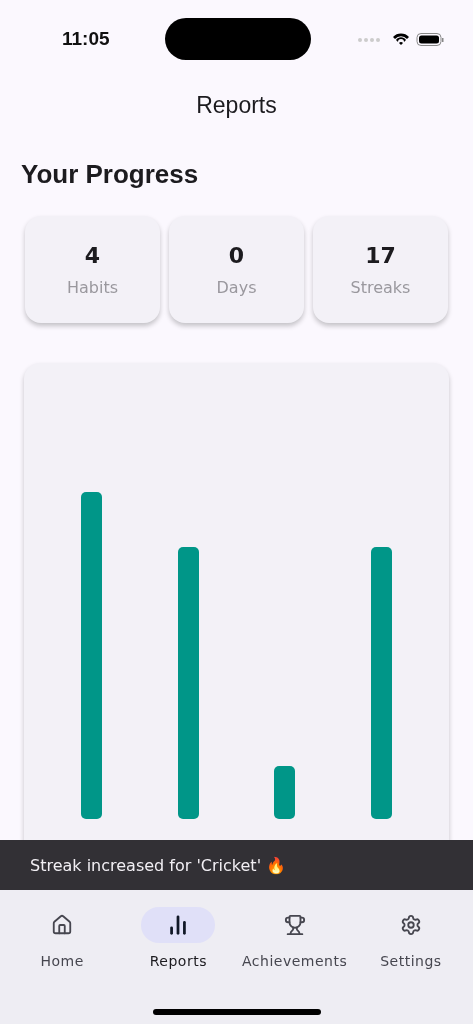 The width and height of the screenshot is (473, 1024). I want to click on home-icon, so click(62, 925).